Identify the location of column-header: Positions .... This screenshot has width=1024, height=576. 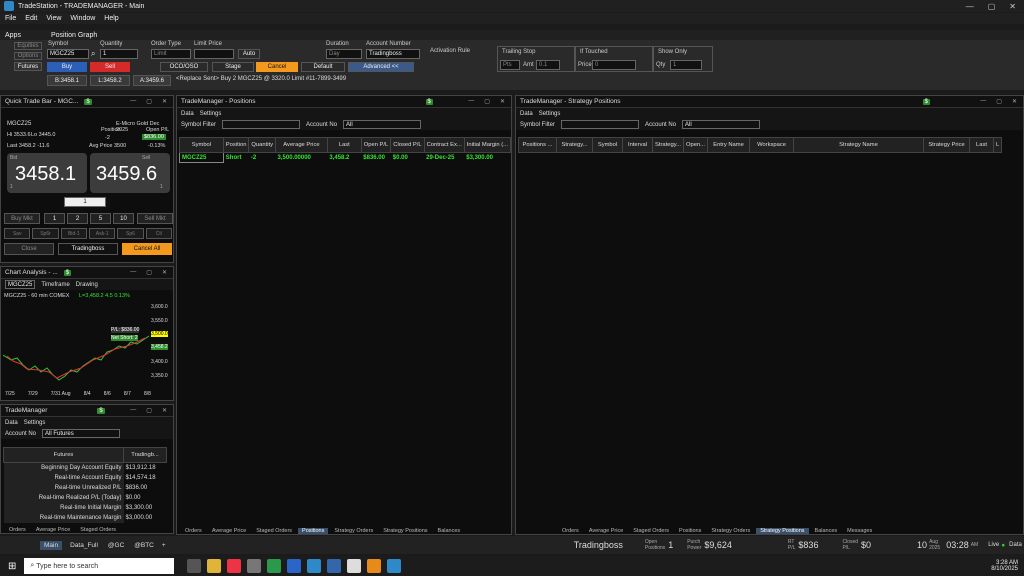
(537, 145).